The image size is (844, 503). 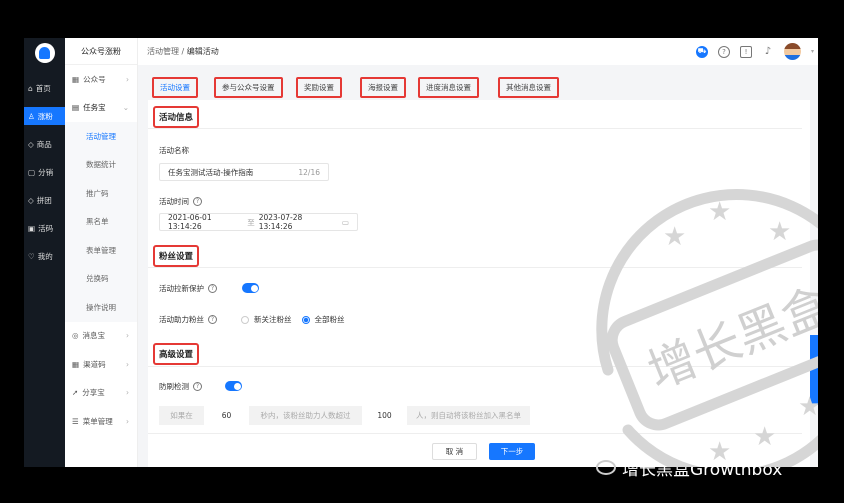 I want to click on brand-title: 公众号涨粉, so click(x=101, y=51).